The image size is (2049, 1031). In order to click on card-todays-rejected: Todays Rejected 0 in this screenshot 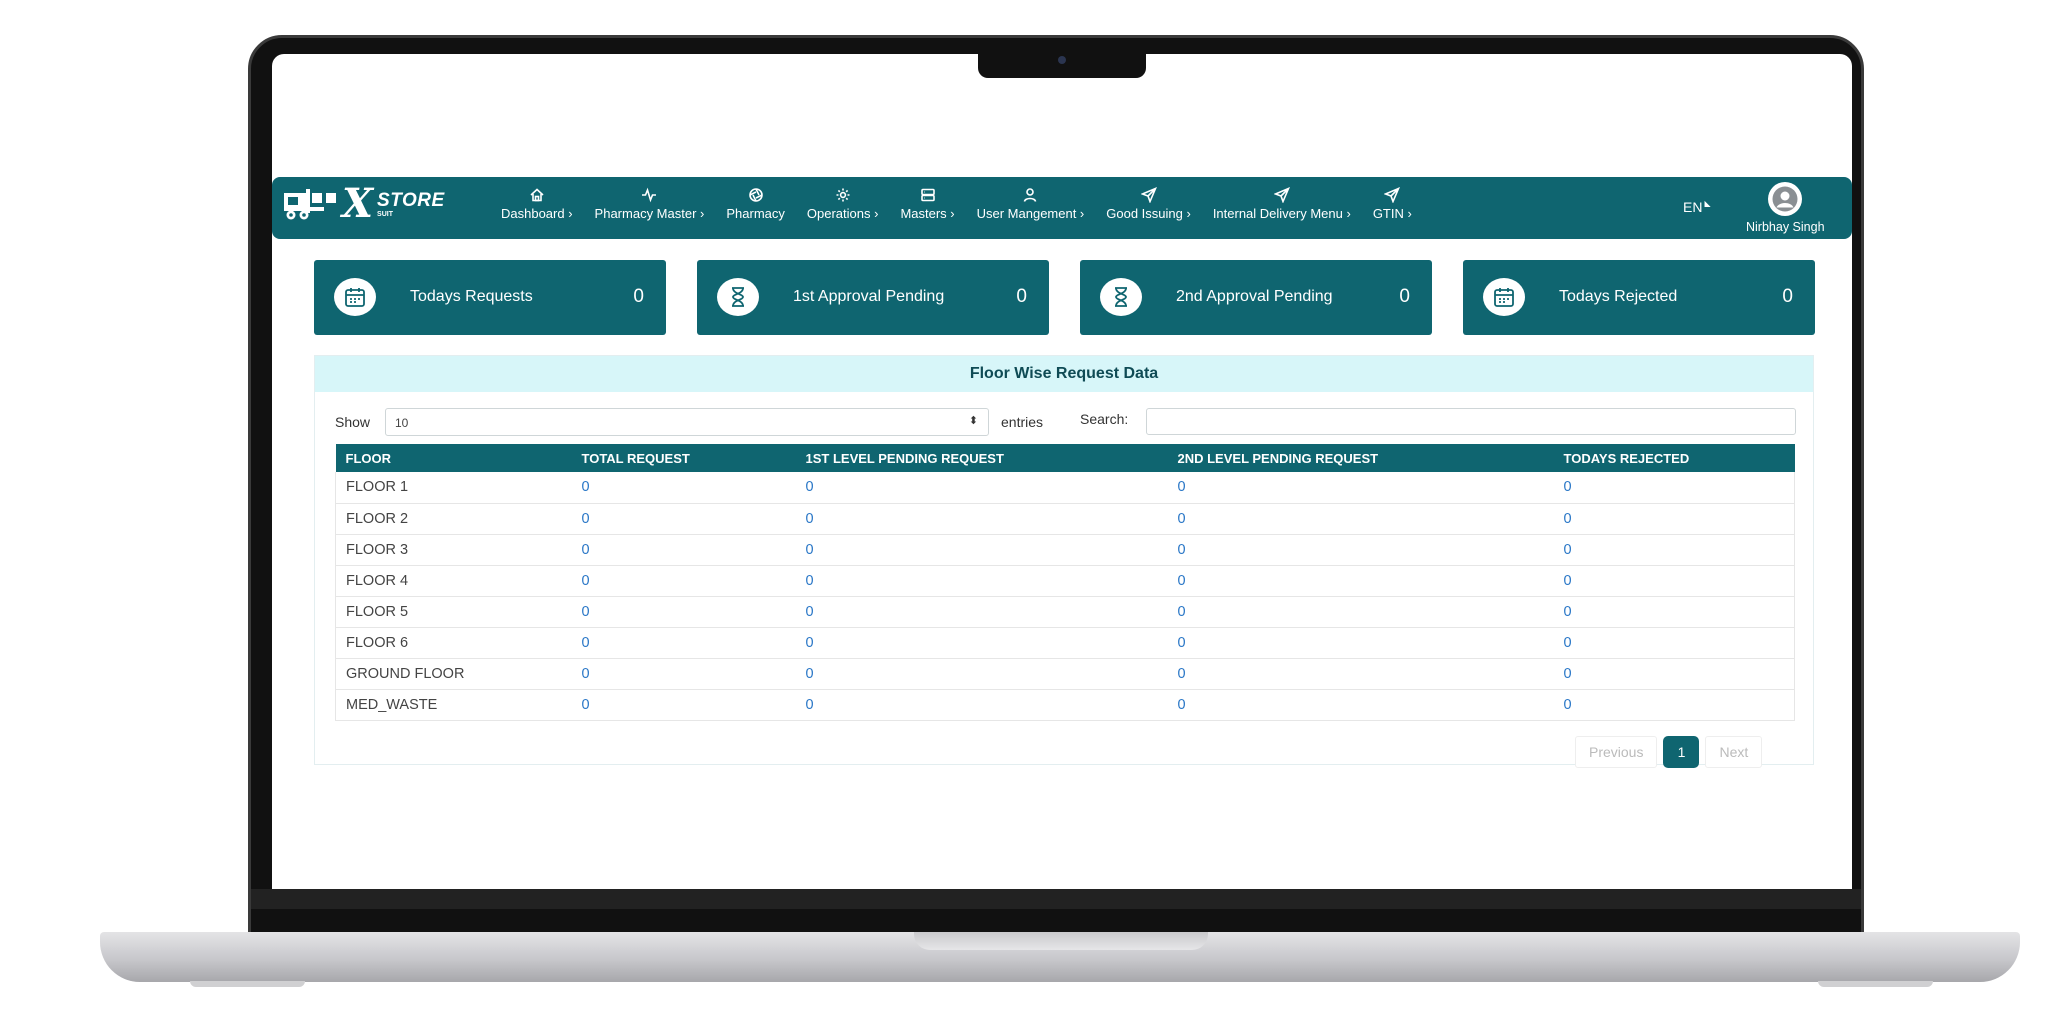, I will do `click(1639, 297)`.